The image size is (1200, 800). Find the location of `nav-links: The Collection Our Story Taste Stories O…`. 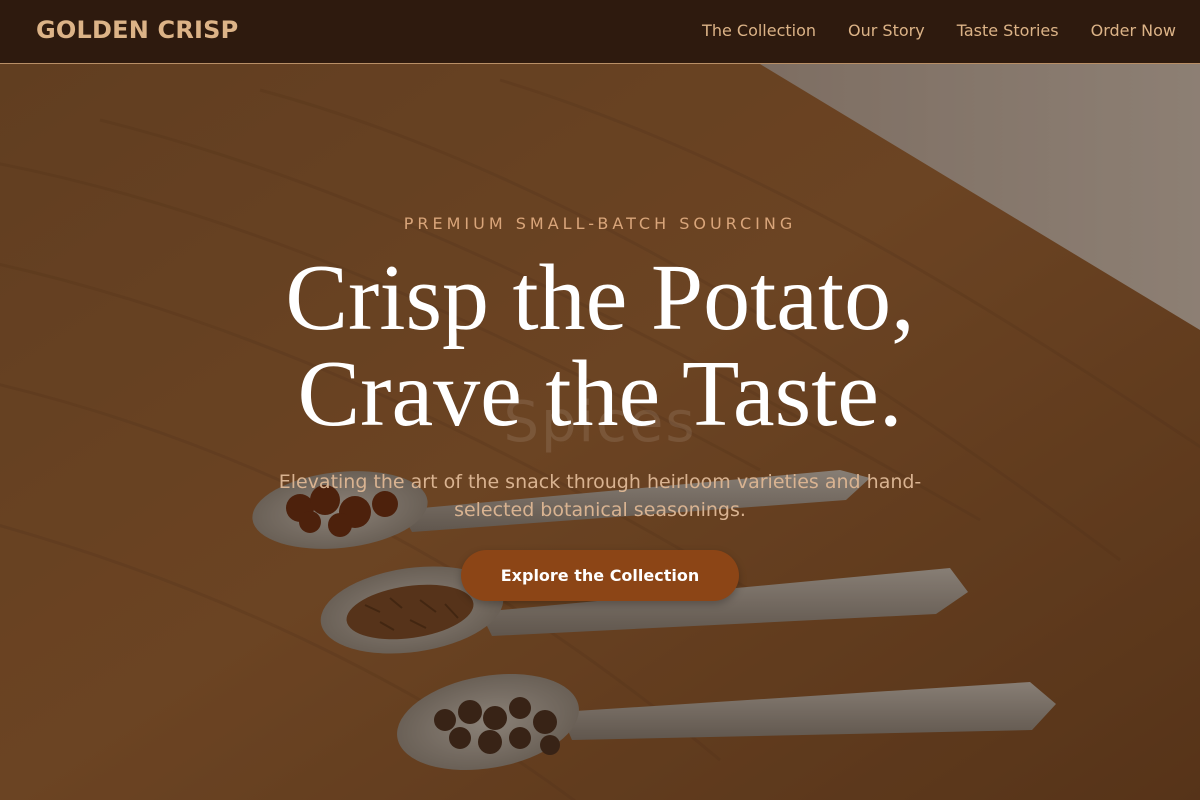

nav-links: The Collection Our Story Taste Stories O… is located at coordinates (939, 30).